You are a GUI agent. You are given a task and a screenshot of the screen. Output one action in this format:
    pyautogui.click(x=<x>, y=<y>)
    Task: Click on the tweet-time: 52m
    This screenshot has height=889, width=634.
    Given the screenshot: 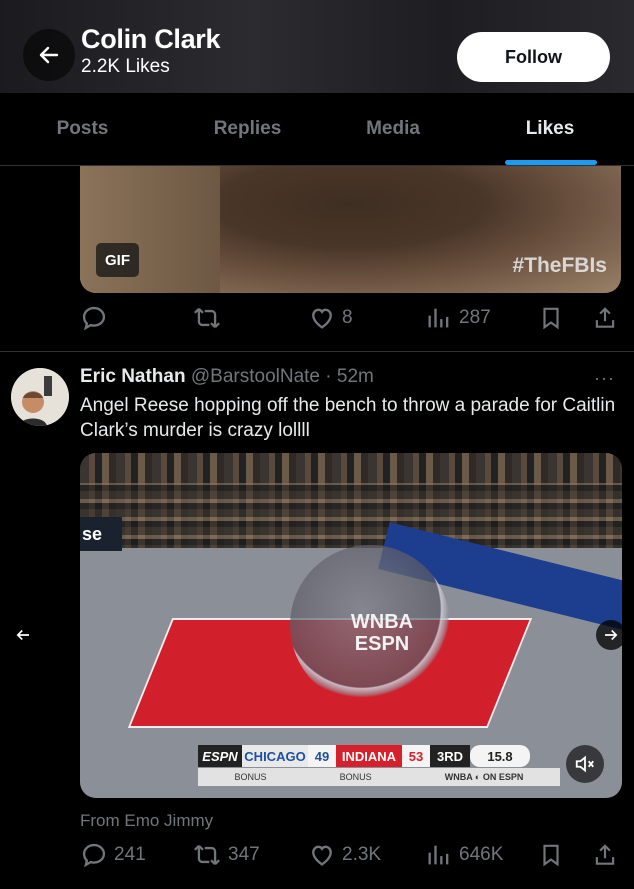 What is the action you would take?
    pyautogui.click(x=355, y=376)
    